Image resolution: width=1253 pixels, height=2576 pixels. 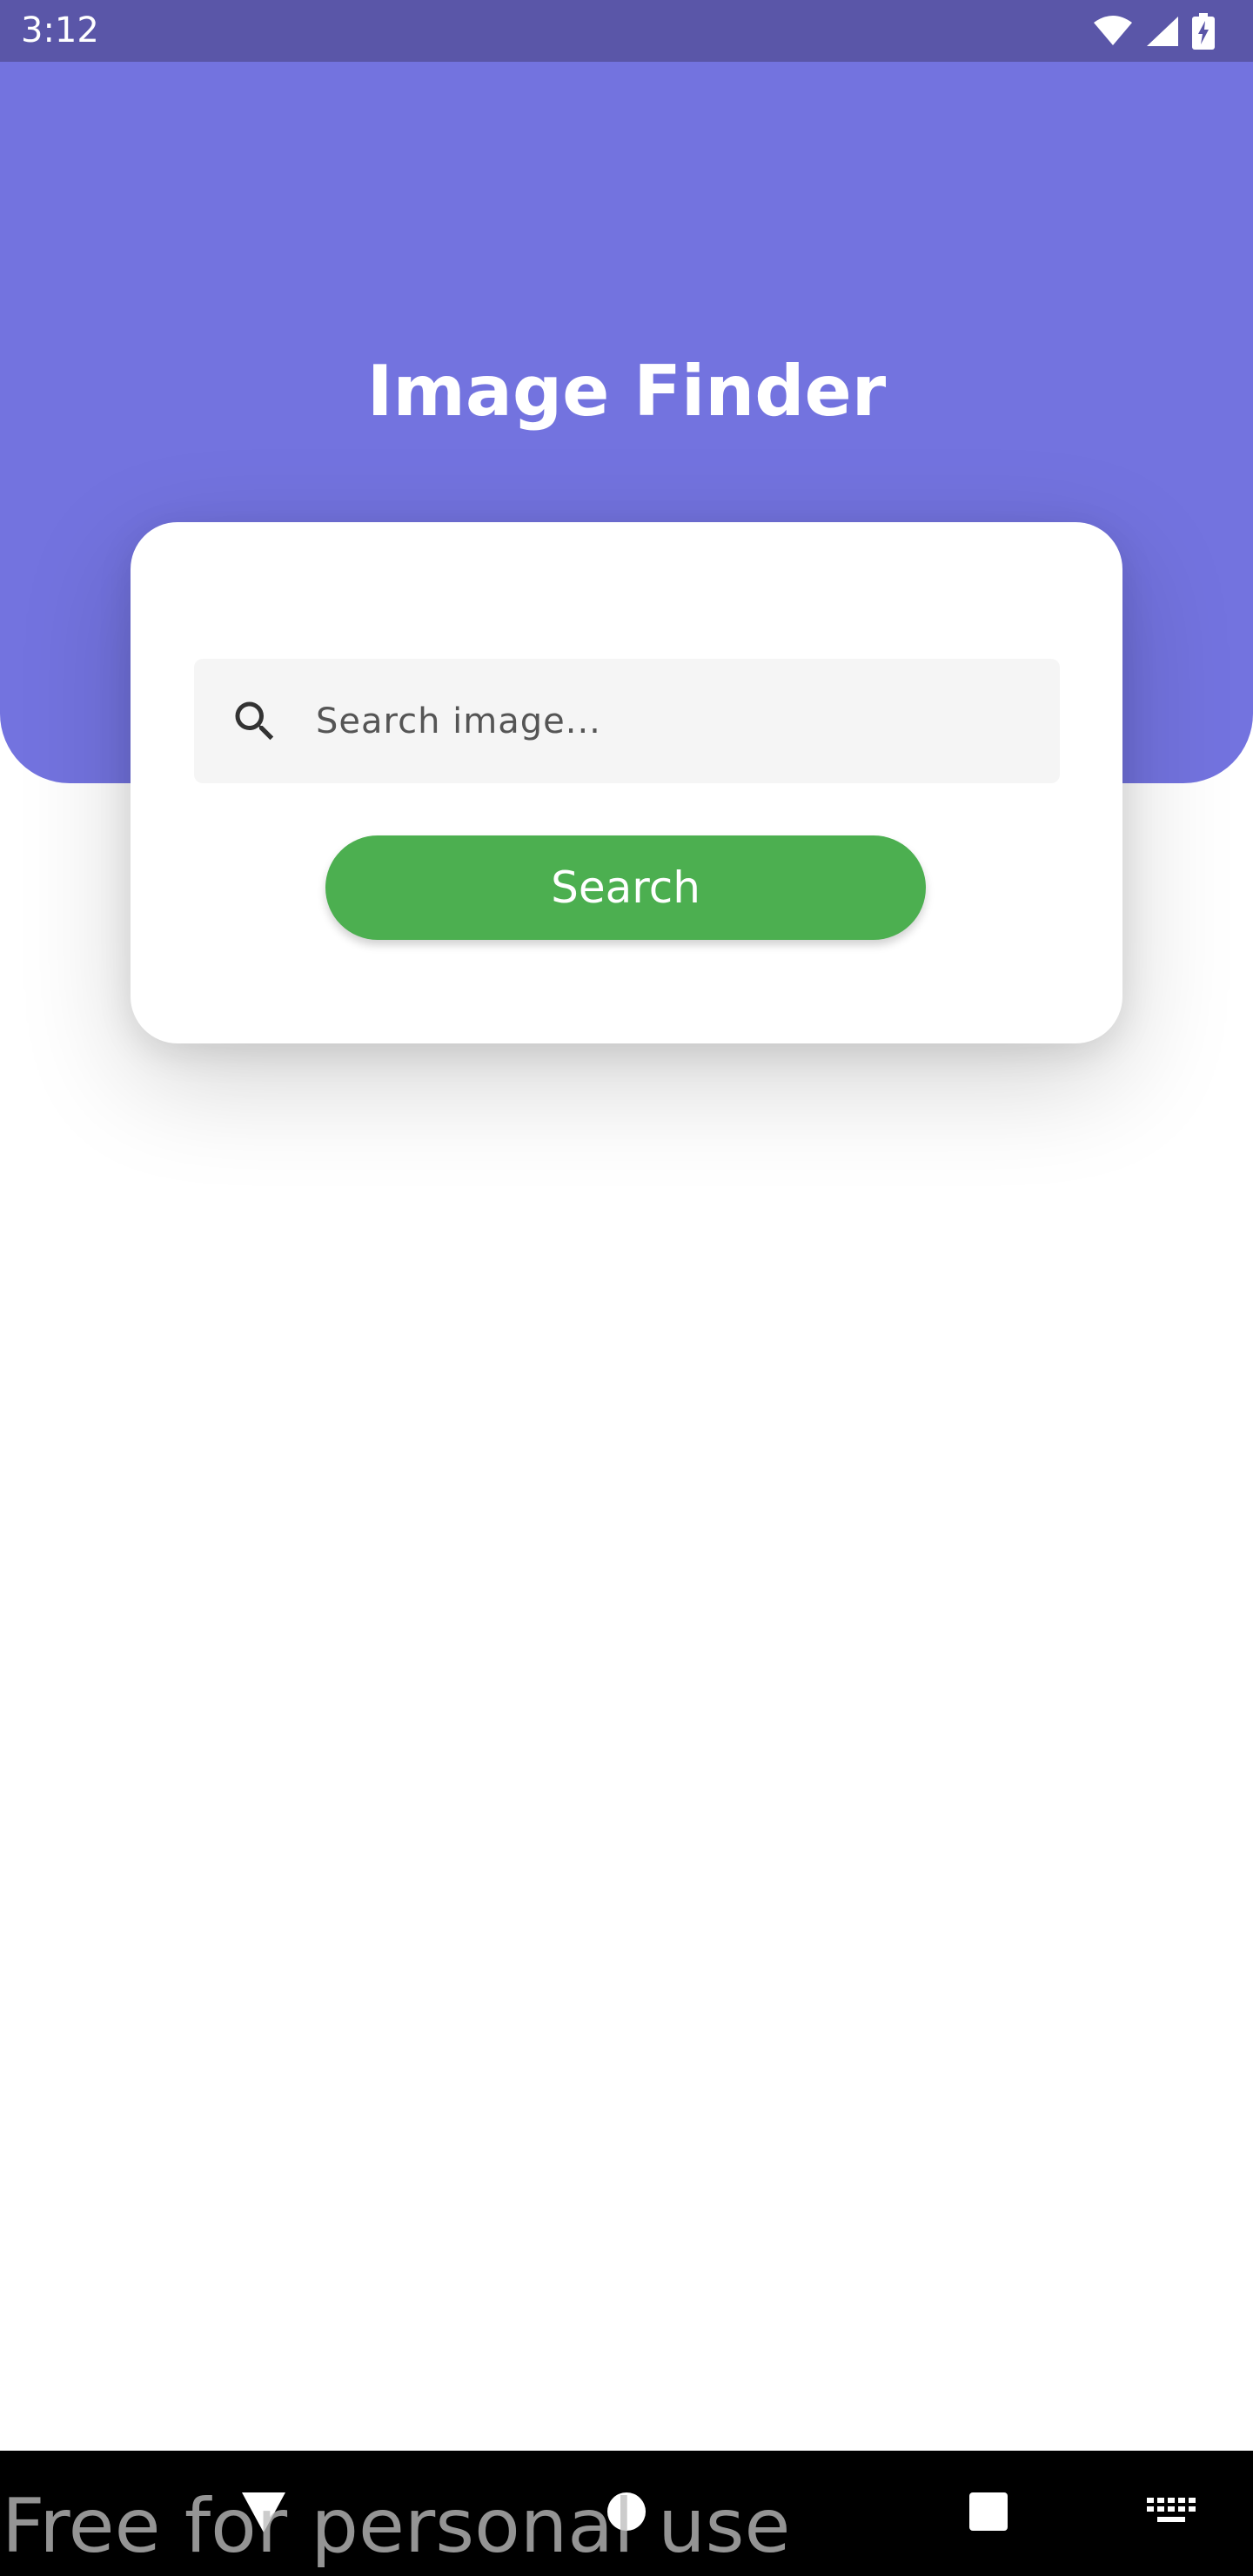 I want to click on navigation-bar, so click(x=626, y=2513).